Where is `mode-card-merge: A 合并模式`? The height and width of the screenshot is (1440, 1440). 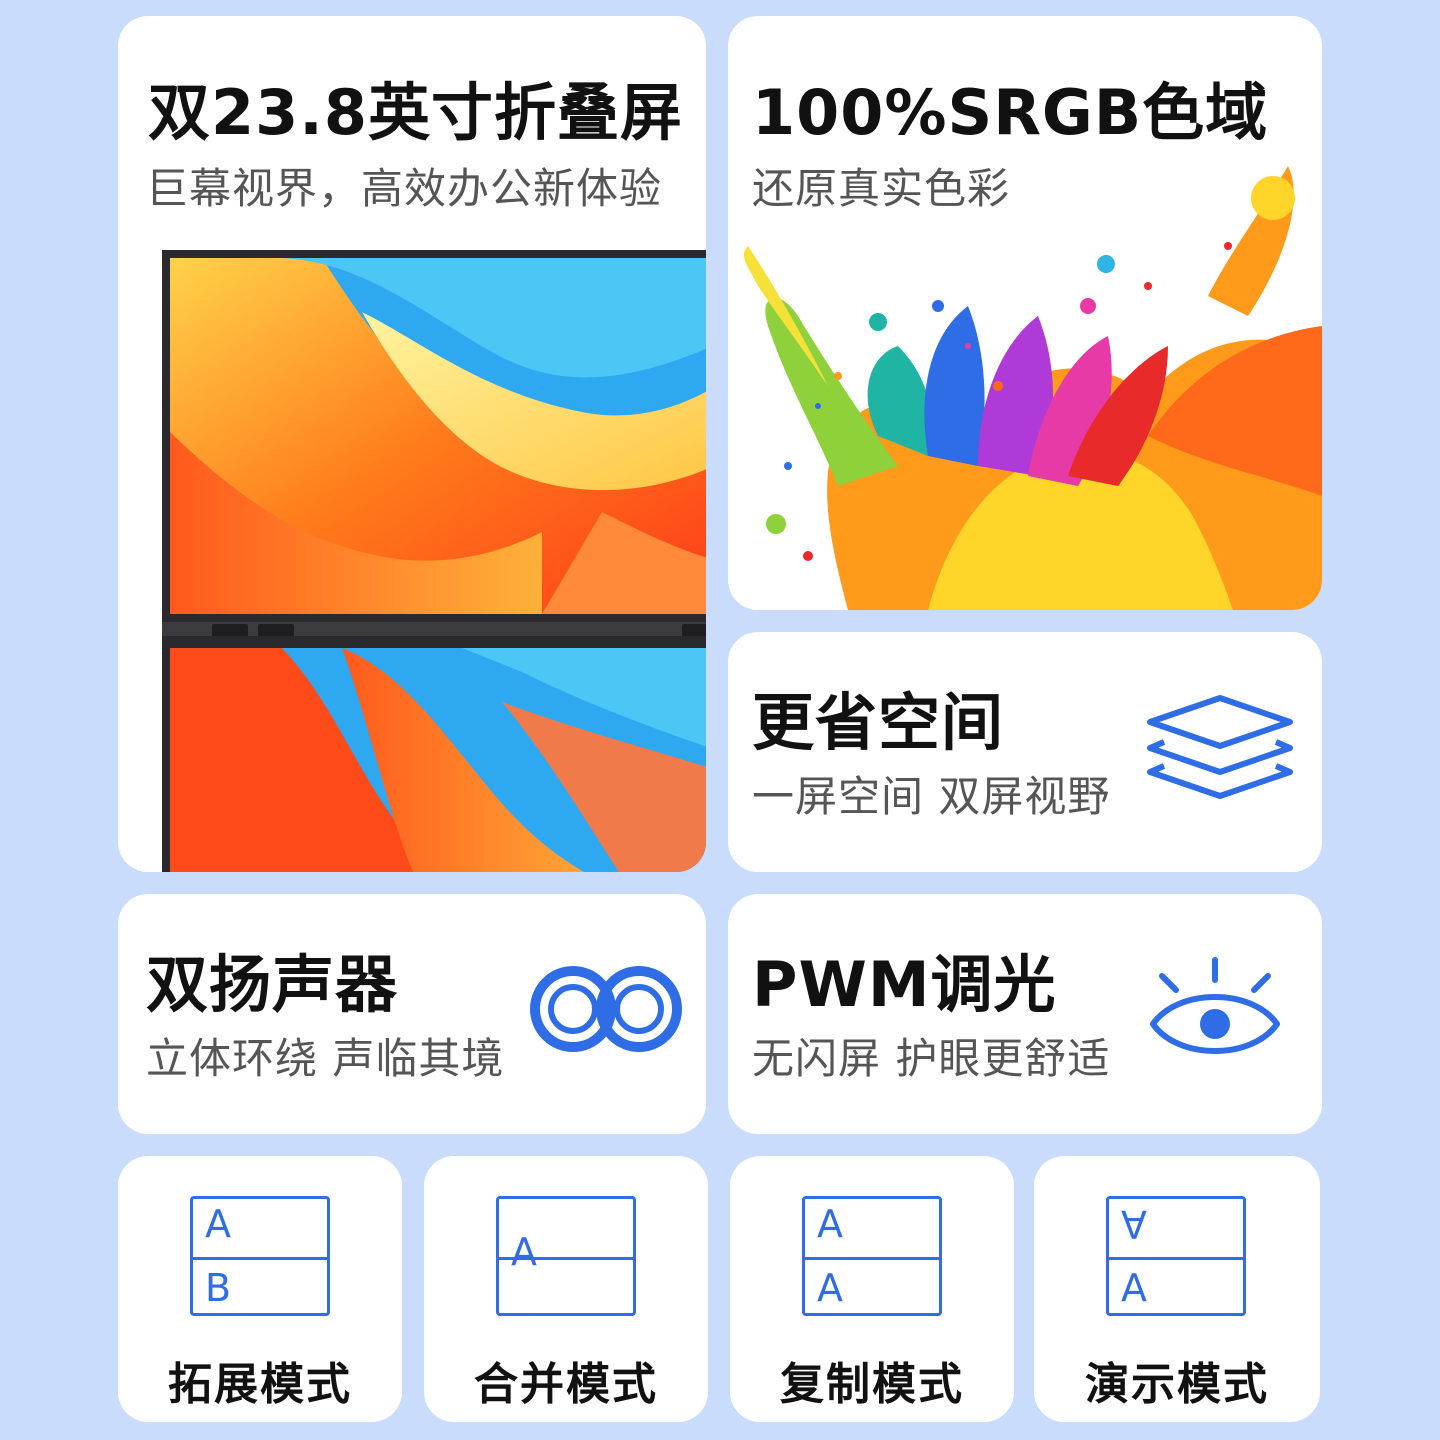 mode-card-merge: A 合并模式 is located at coordinates (566, 1289).